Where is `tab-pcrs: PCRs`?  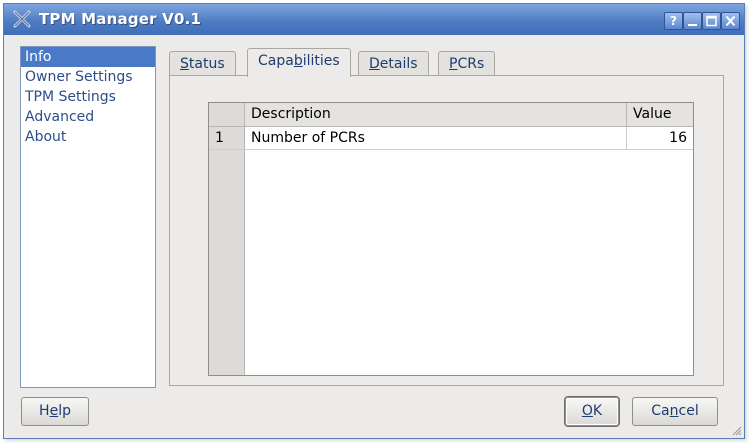 tab-pcrs: PCRs is located at coordinates (467, 63).